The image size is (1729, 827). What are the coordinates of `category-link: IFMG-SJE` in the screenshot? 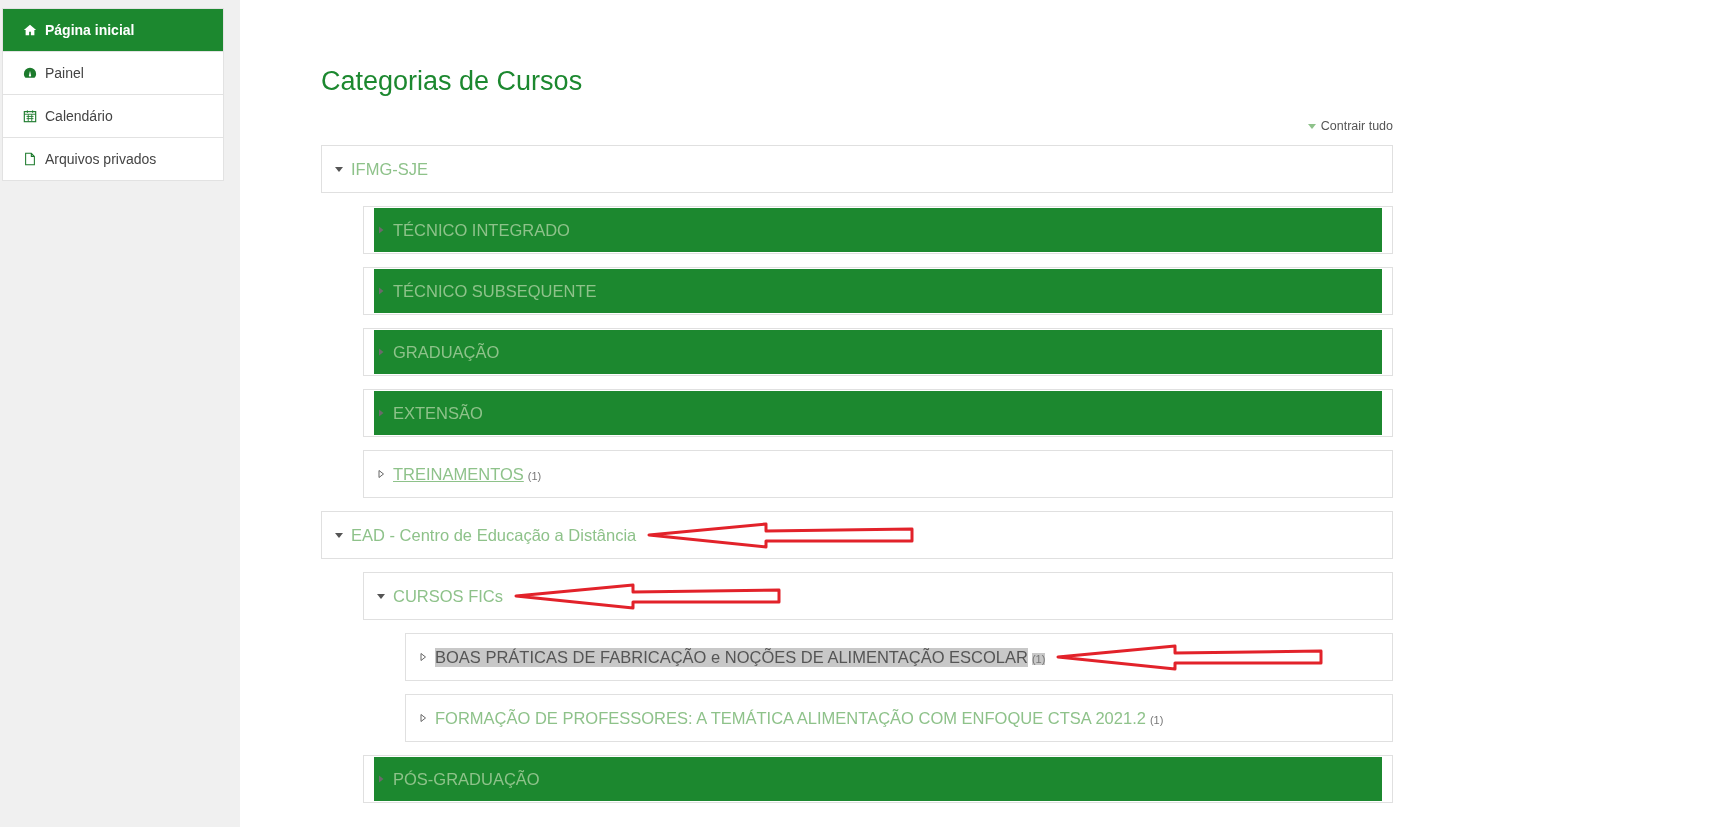 It's located at (389, 169).